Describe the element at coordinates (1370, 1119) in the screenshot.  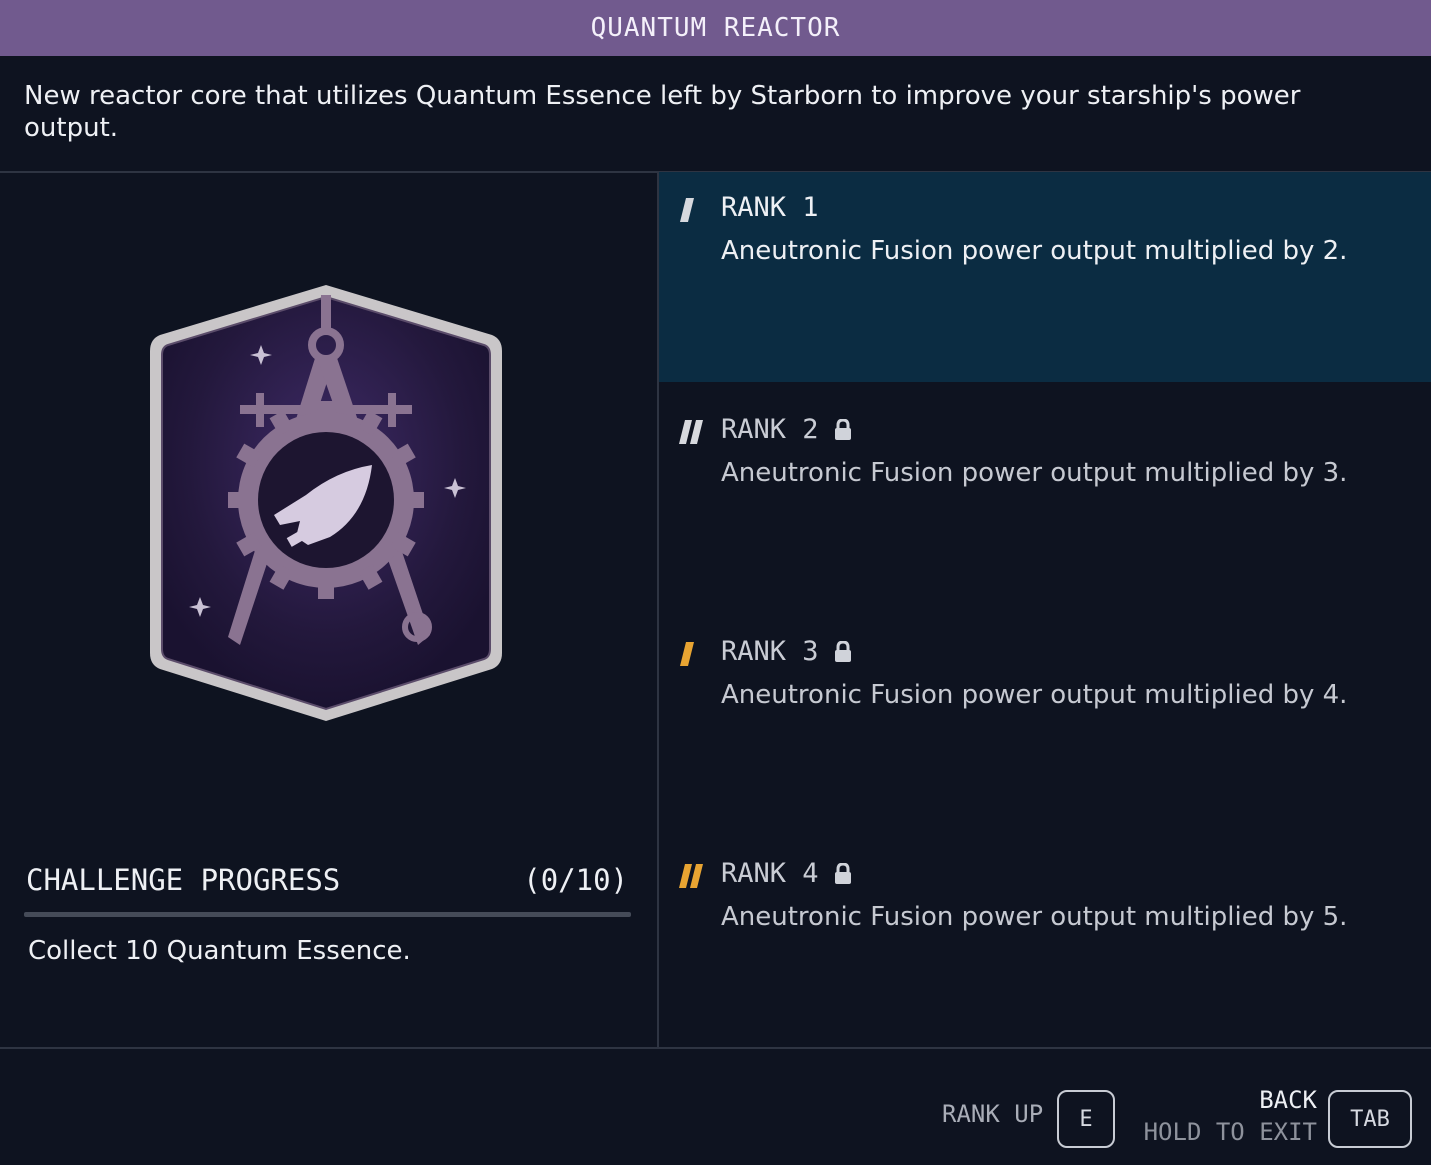
I see `back-button: TAB` at that location.